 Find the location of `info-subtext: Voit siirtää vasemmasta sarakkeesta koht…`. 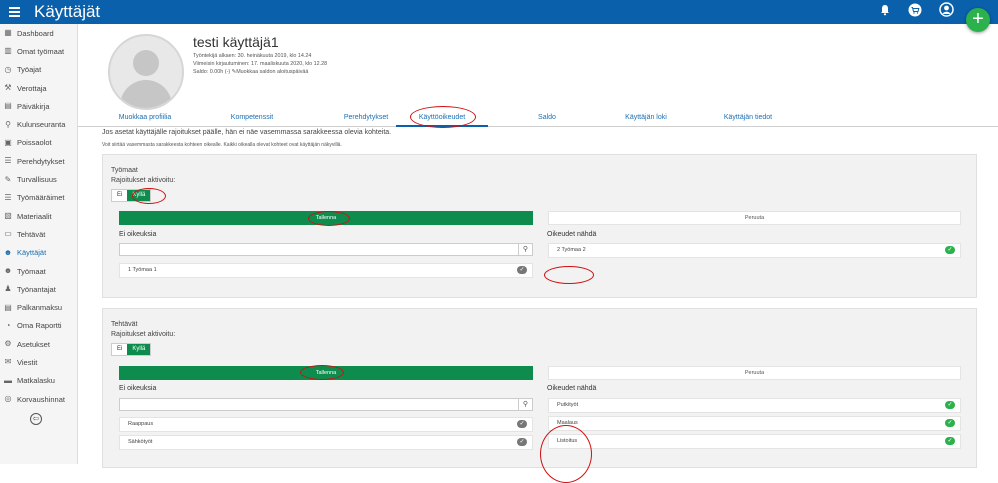

info-subtext: Voit siirtää vasemmasta sarakkeesta koht… is located at coordinates (222, 145).